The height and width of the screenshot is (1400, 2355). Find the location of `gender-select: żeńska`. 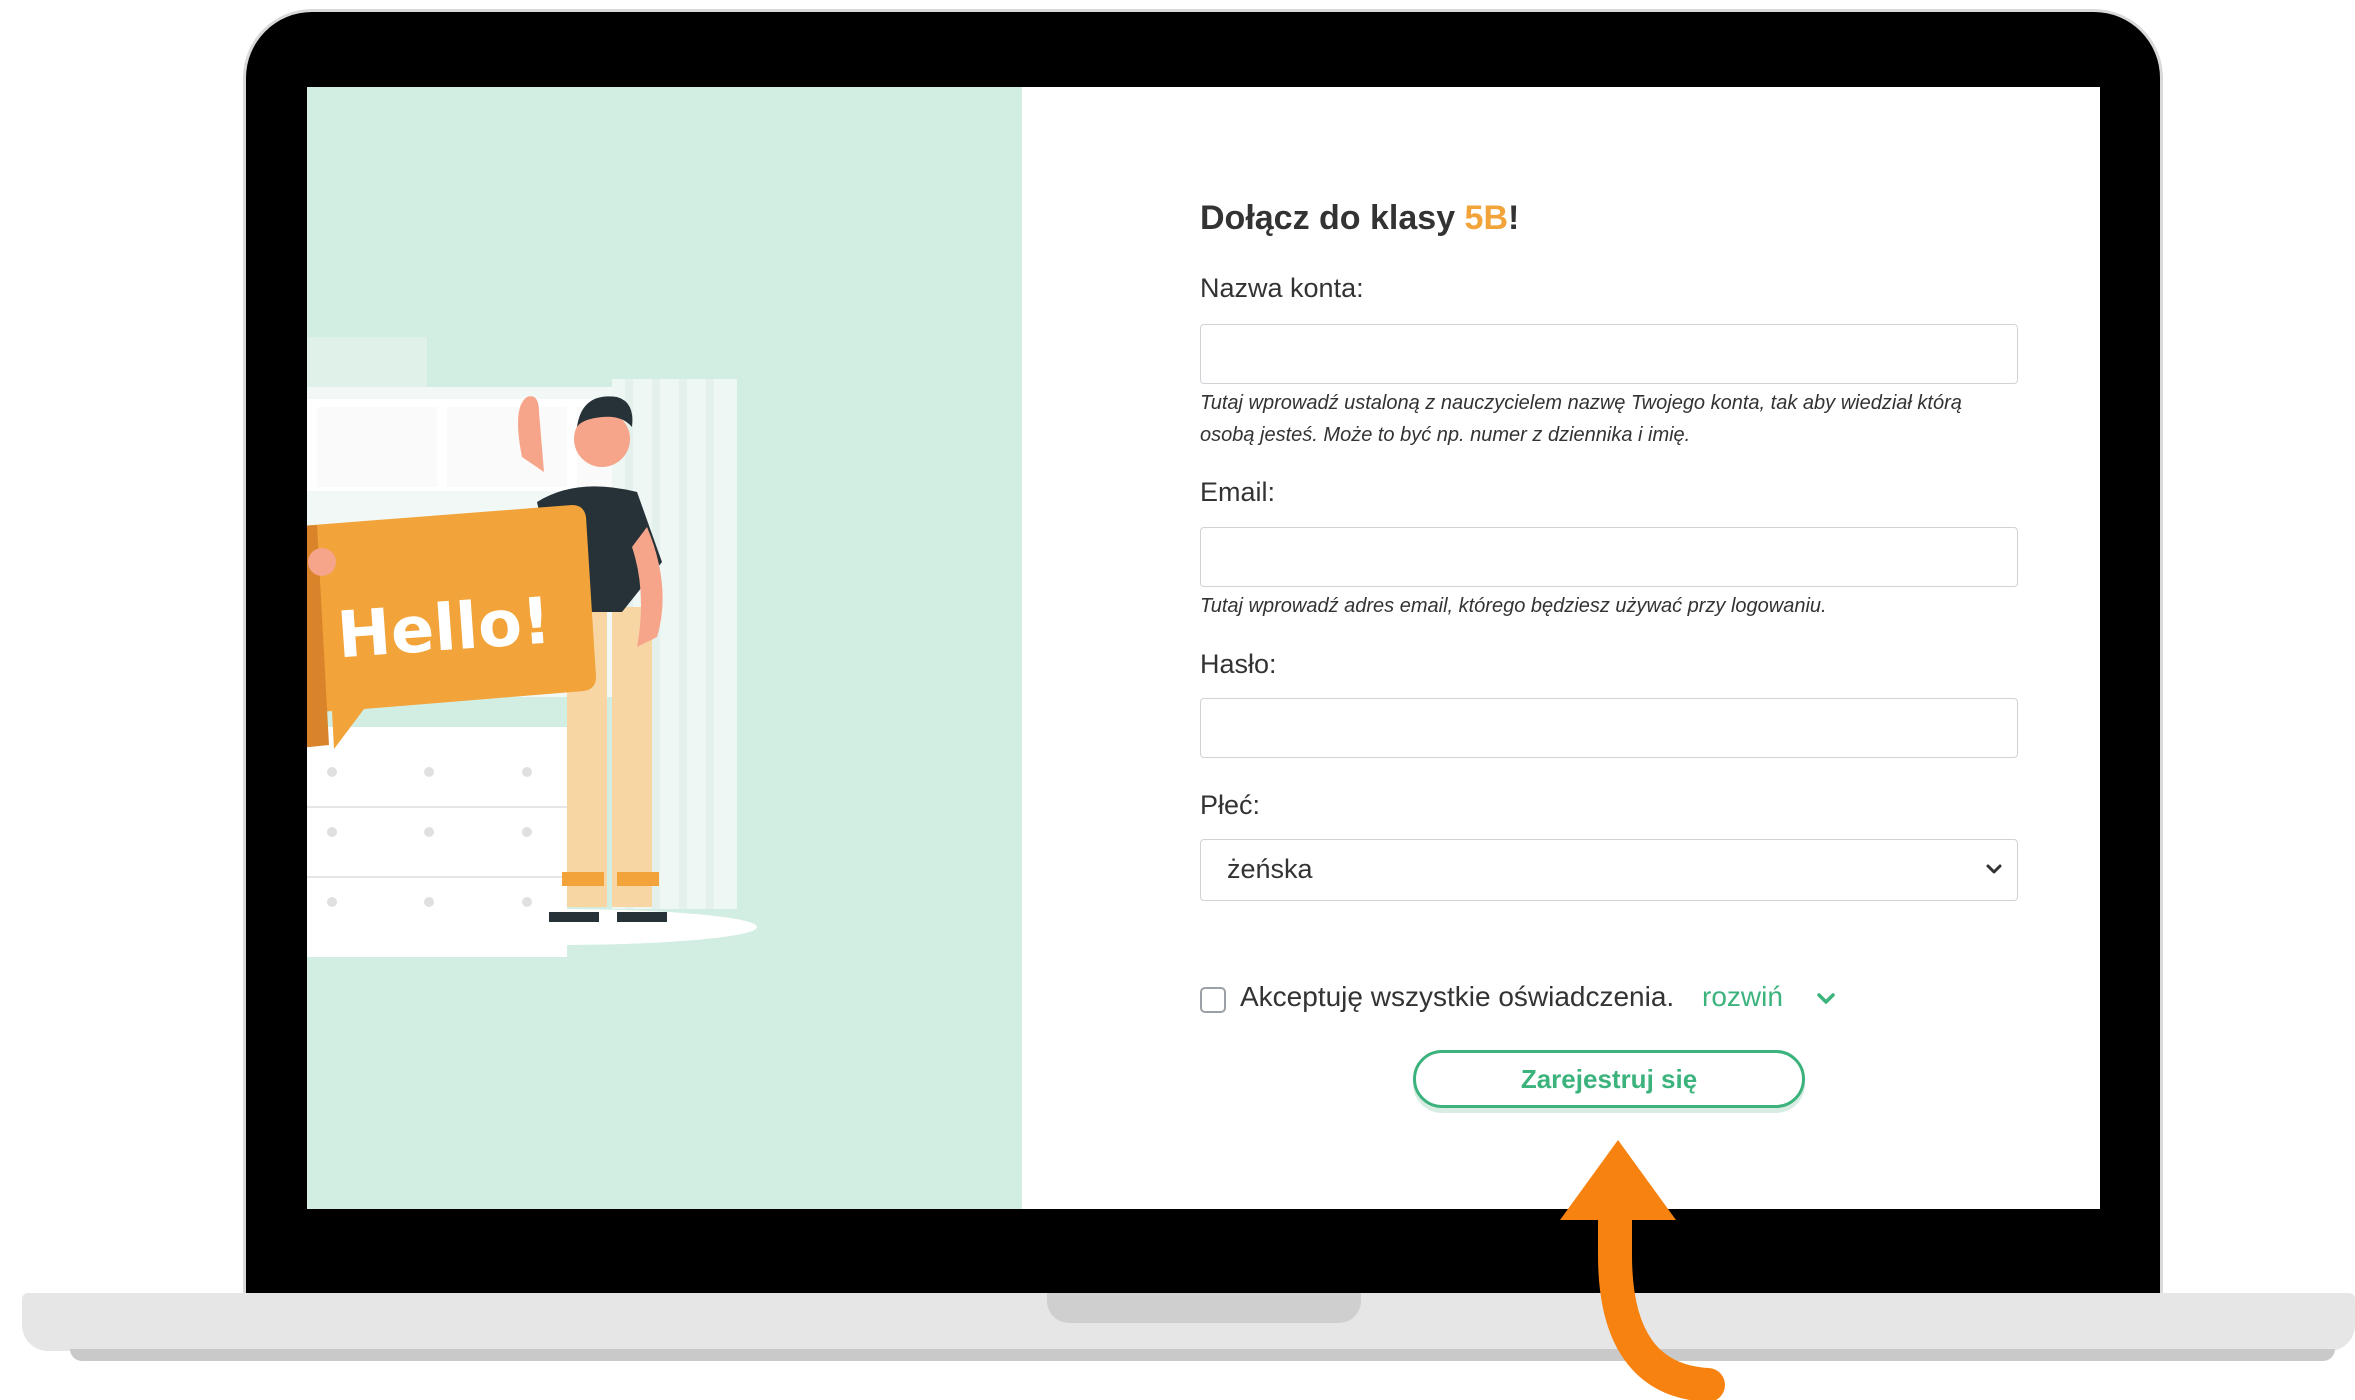

gender-select: żeńska is located at coordinates (1609, 870).